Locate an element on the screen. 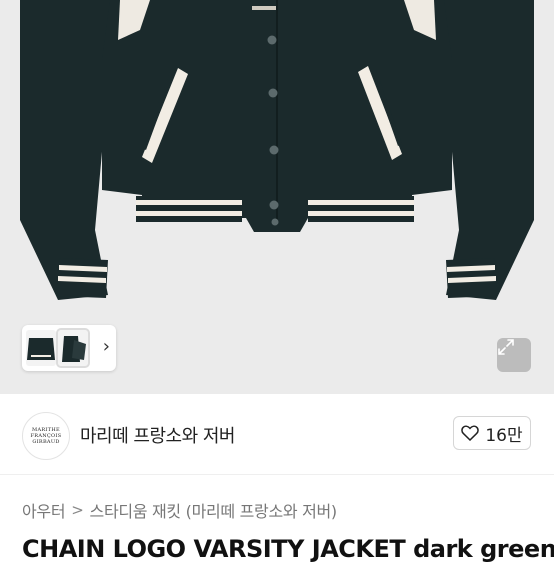 Image resolution: width=554 pixels, height=563 pixels. divider is located at coordinates (277, 474).